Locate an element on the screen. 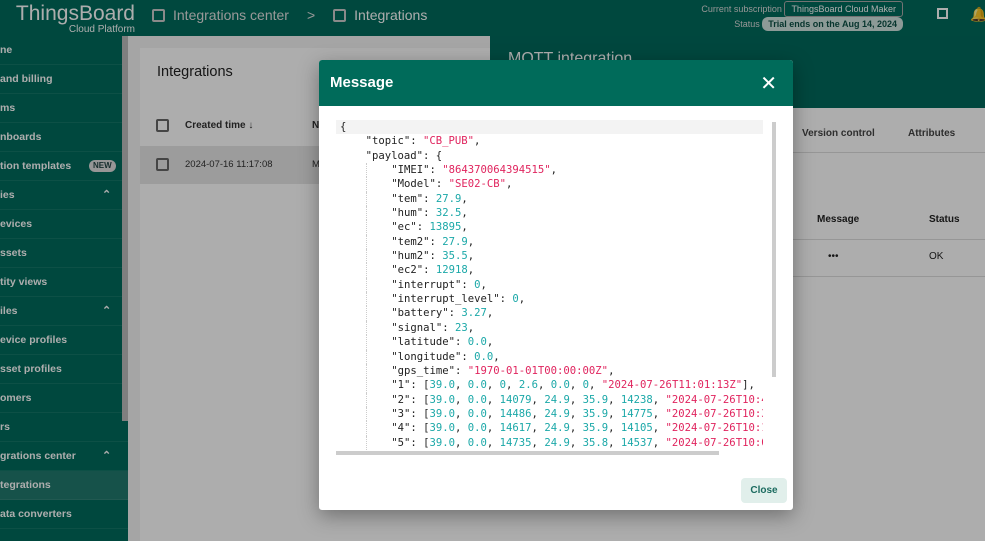 The width and height of the screenshot is (985, 541). json-string: "864370064394515" is located at coordinates (496, 170).